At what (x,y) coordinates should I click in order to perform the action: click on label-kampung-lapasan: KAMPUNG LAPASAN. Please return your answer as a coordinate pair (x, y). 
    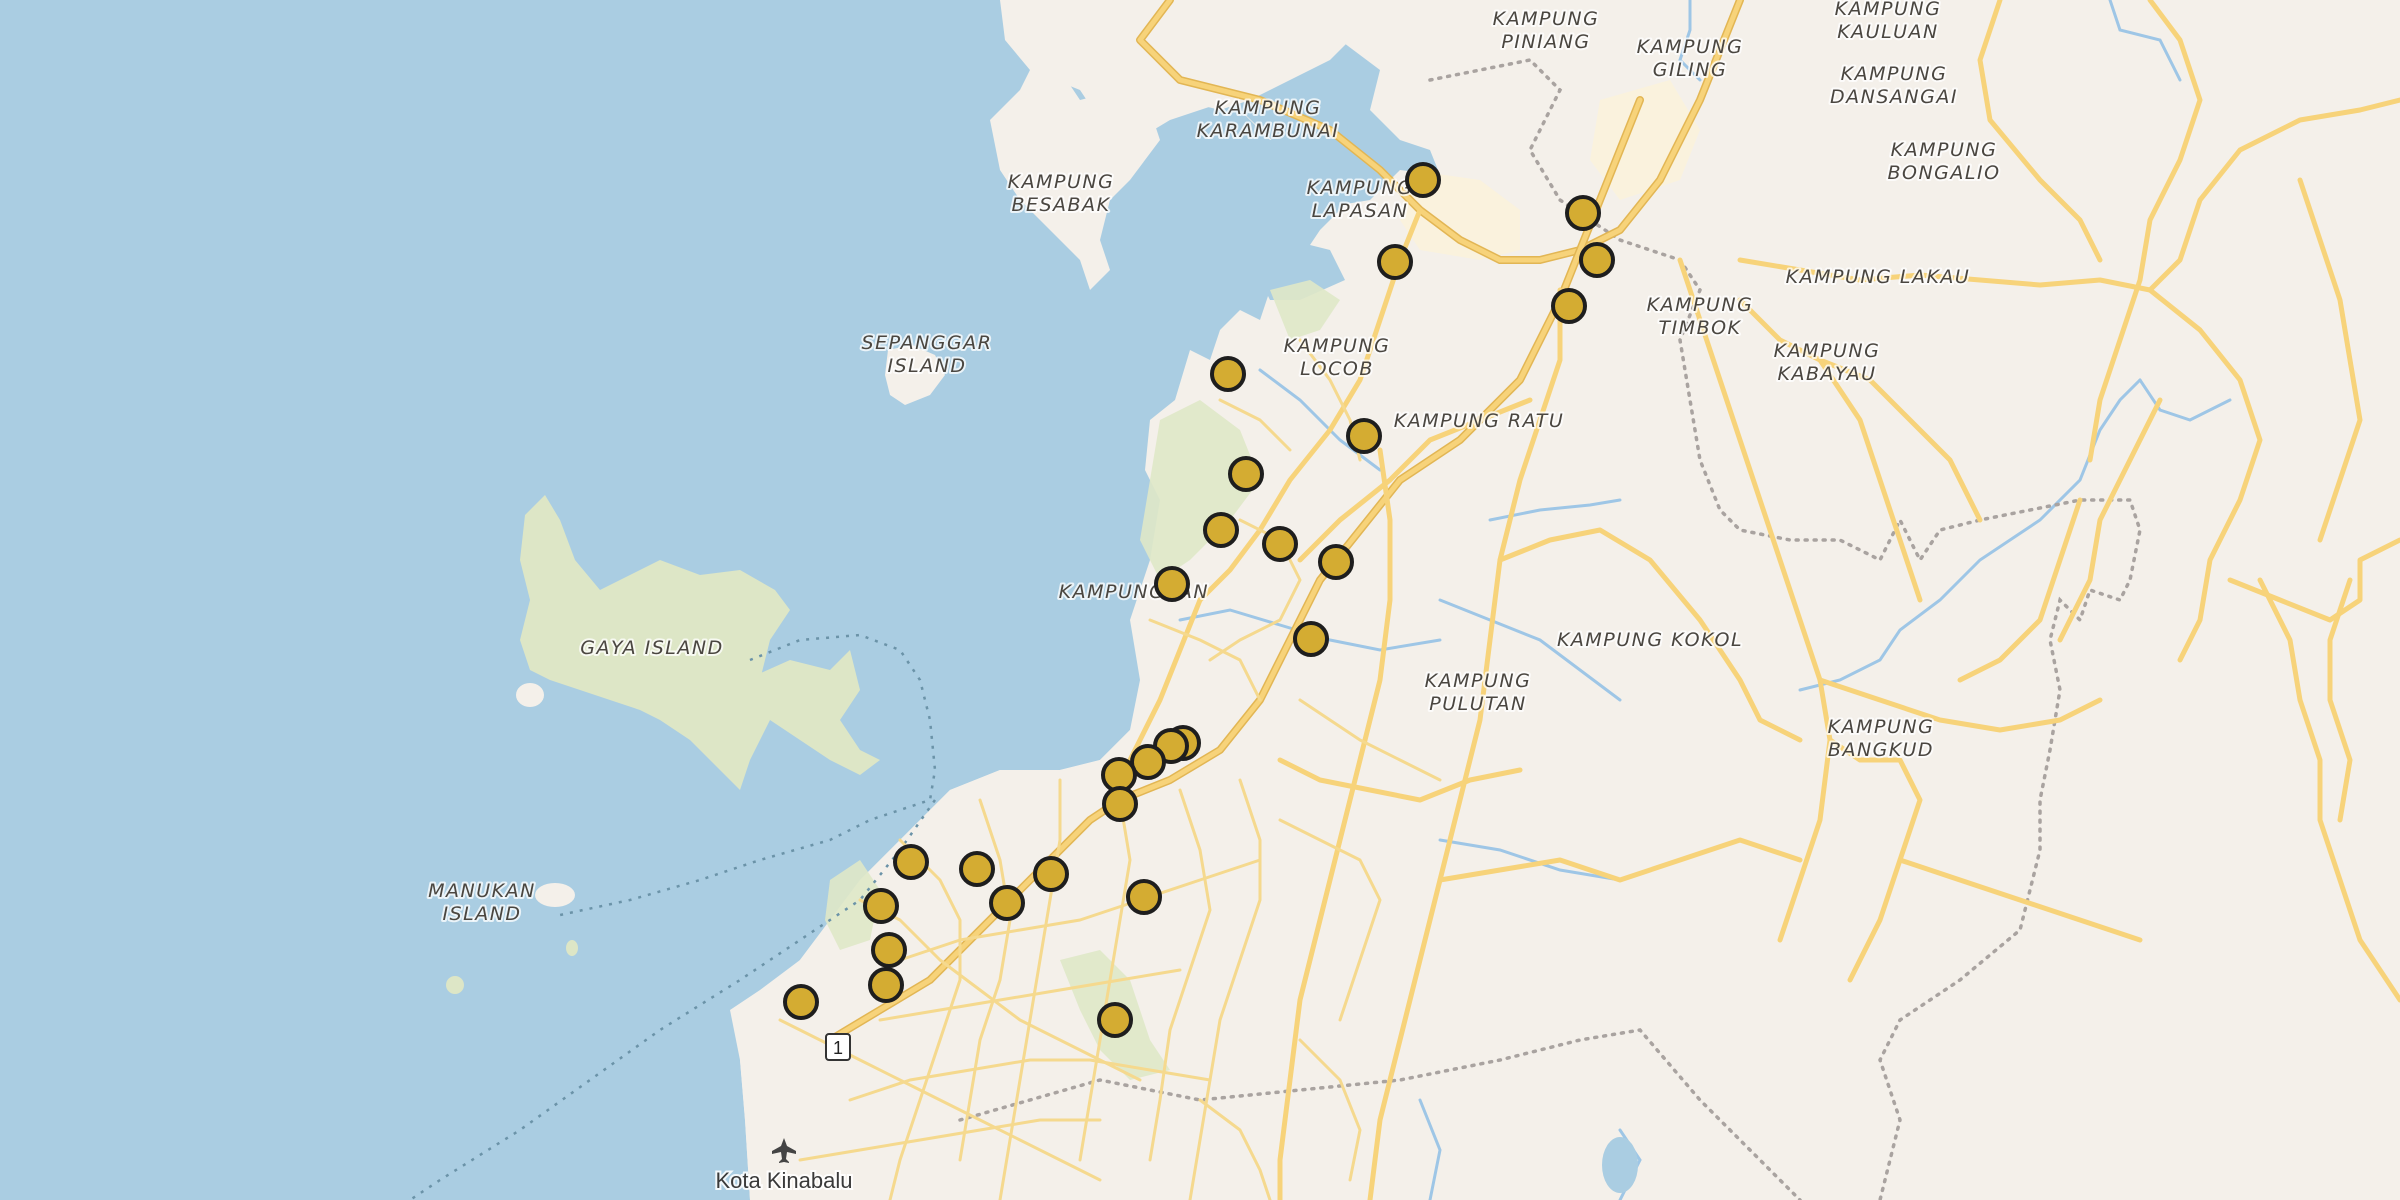
    Looking at the image, I should click on (1360, 199).